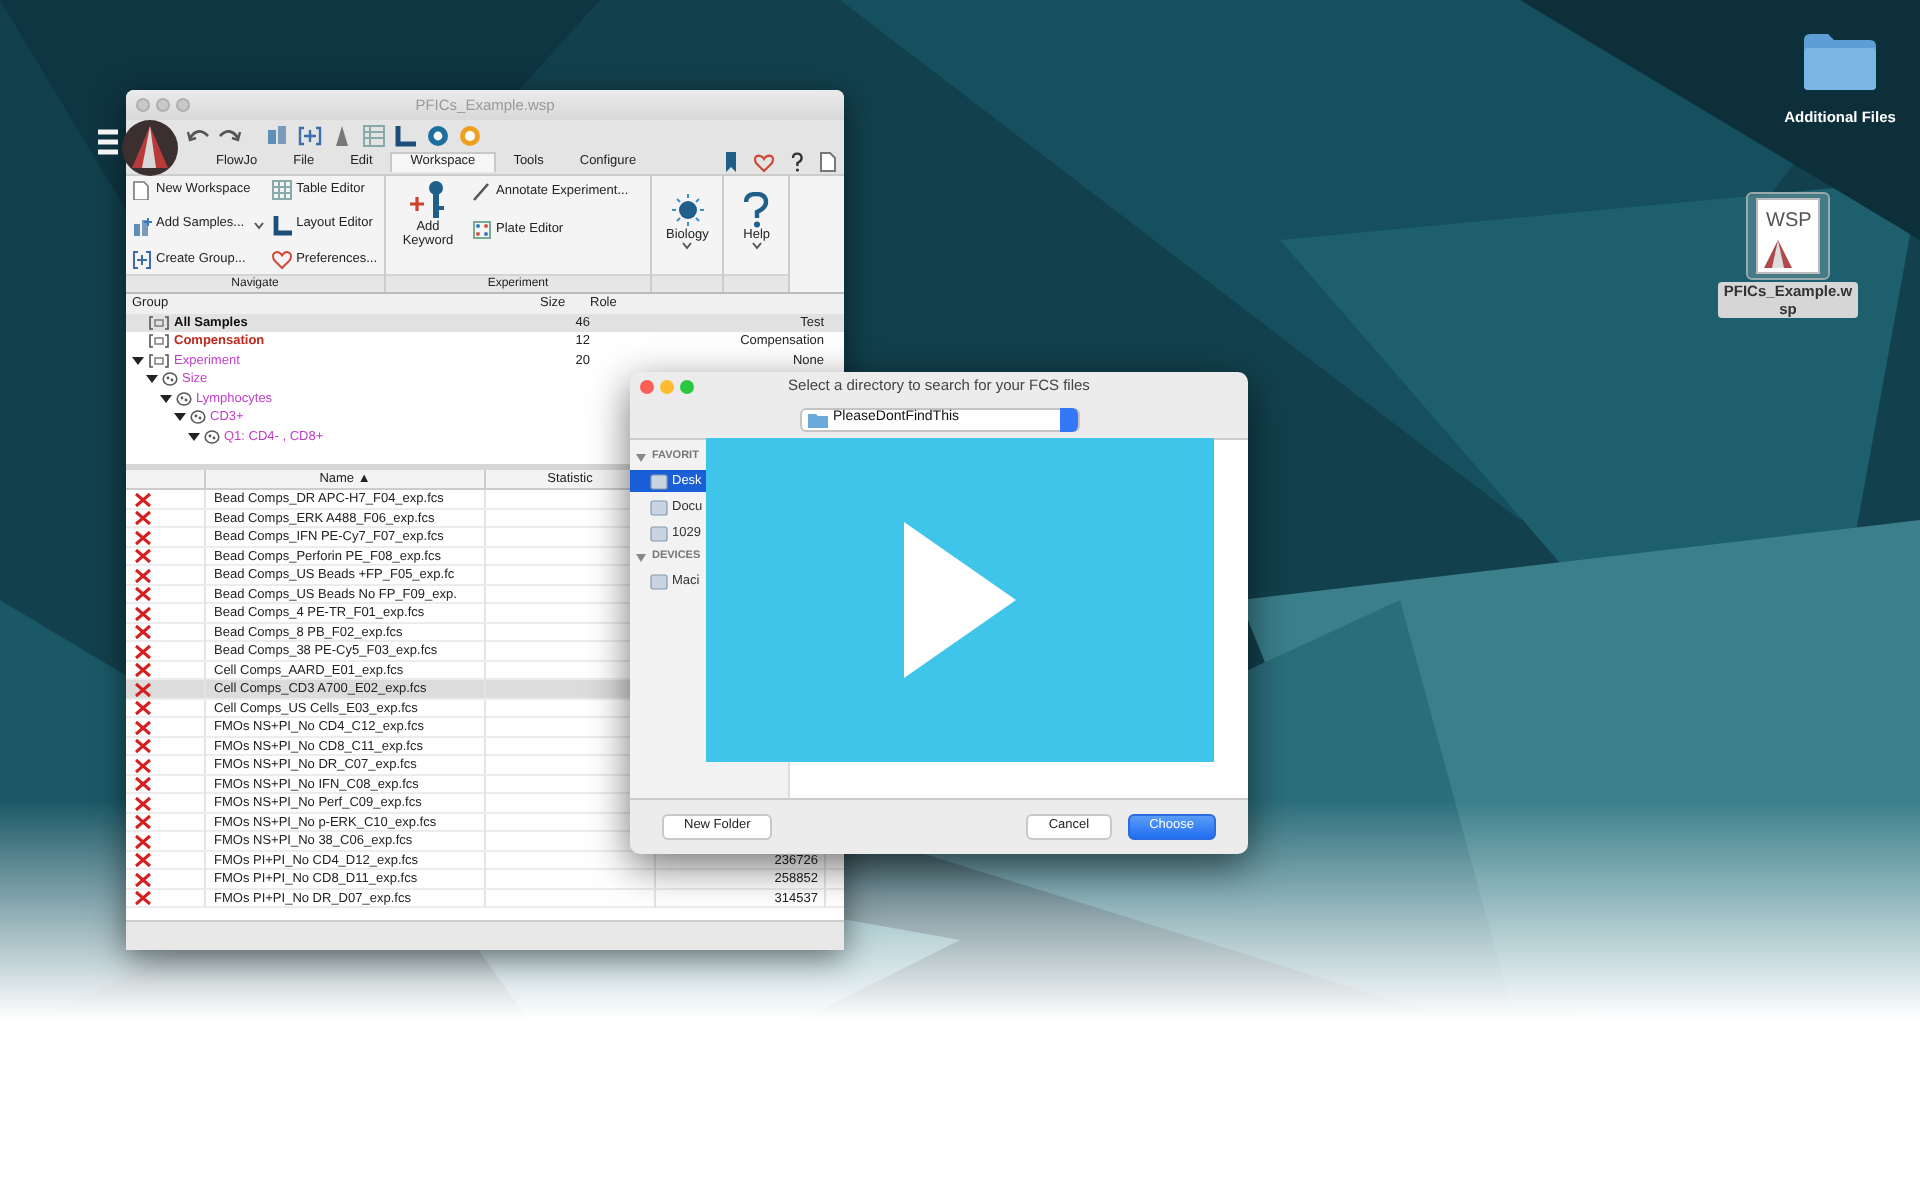 The image size is (1920, 1200). Describe the element at coordinates (482, 192) in the screenshot. I see `pencil-icon` at that location.